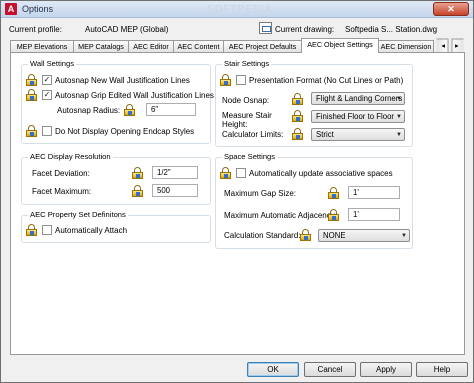  What do you see at coordinates (279, 215) in the screenshot?
I see `max-auto-adjacency-label: Maximum Automatic Adjacency` at bounding box center [279, 215].